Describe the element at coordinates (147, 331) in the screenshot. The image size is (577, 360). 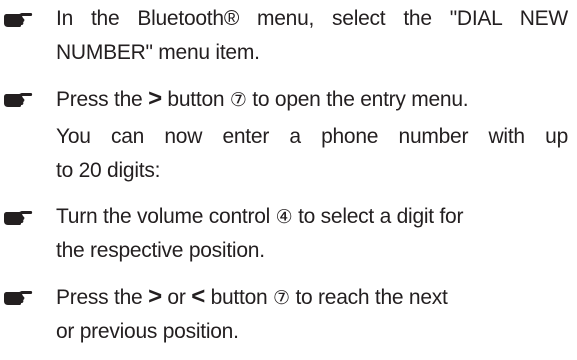
I see `step-text-line: or previous position.` at that location.